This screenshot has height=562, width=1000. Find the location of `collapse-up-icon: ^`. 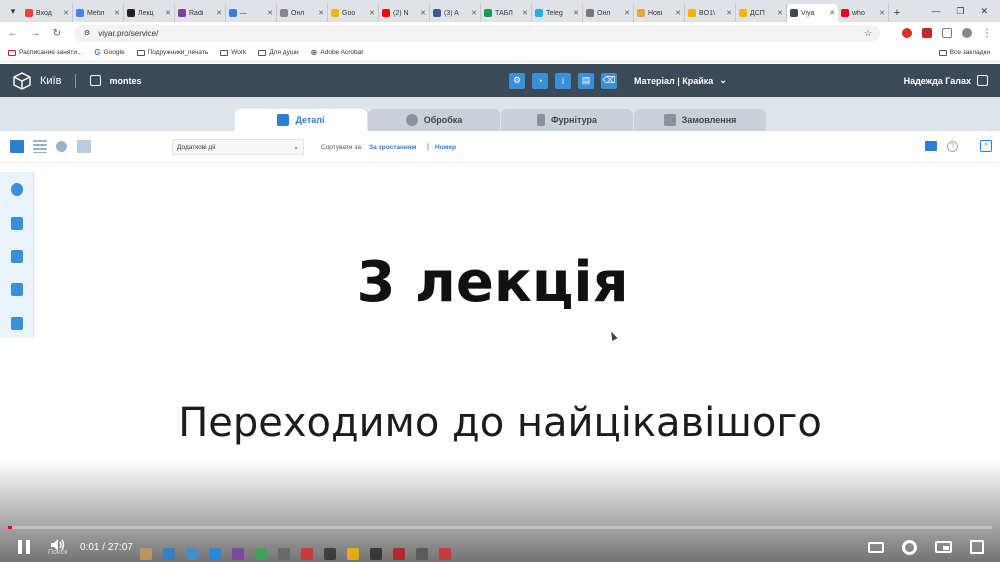

collapse-up-icon: ^ is located at coordinates (986, 146).